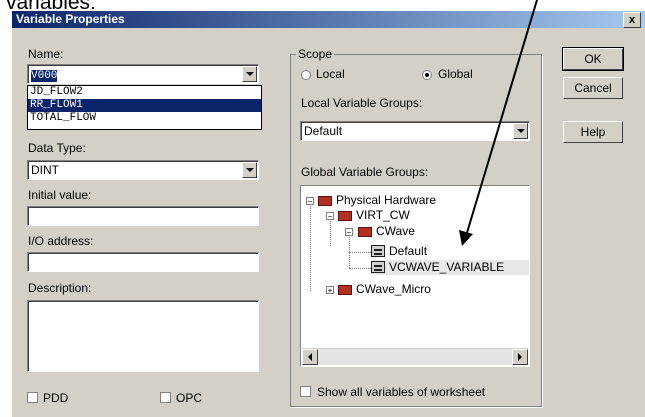 This screenshot has width=645, height=417. What do you see at coordinates (44, 76) in the screenshot?
I see `name-value: V000` at bounding box center [44, 76].